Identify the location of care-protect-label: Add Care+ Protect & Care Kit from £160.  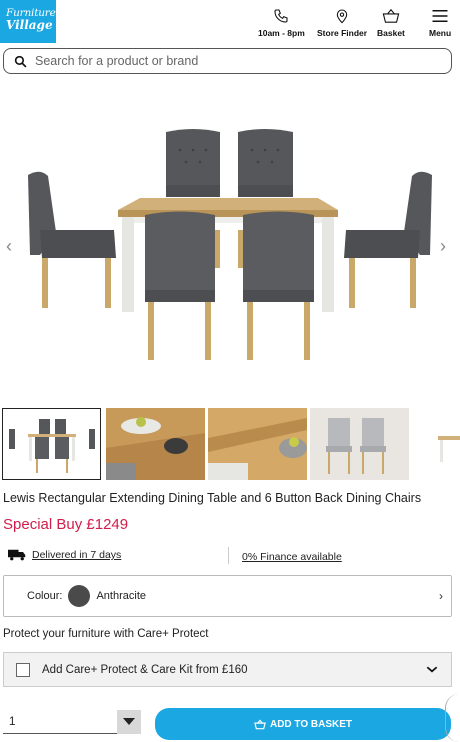
(145, 669).